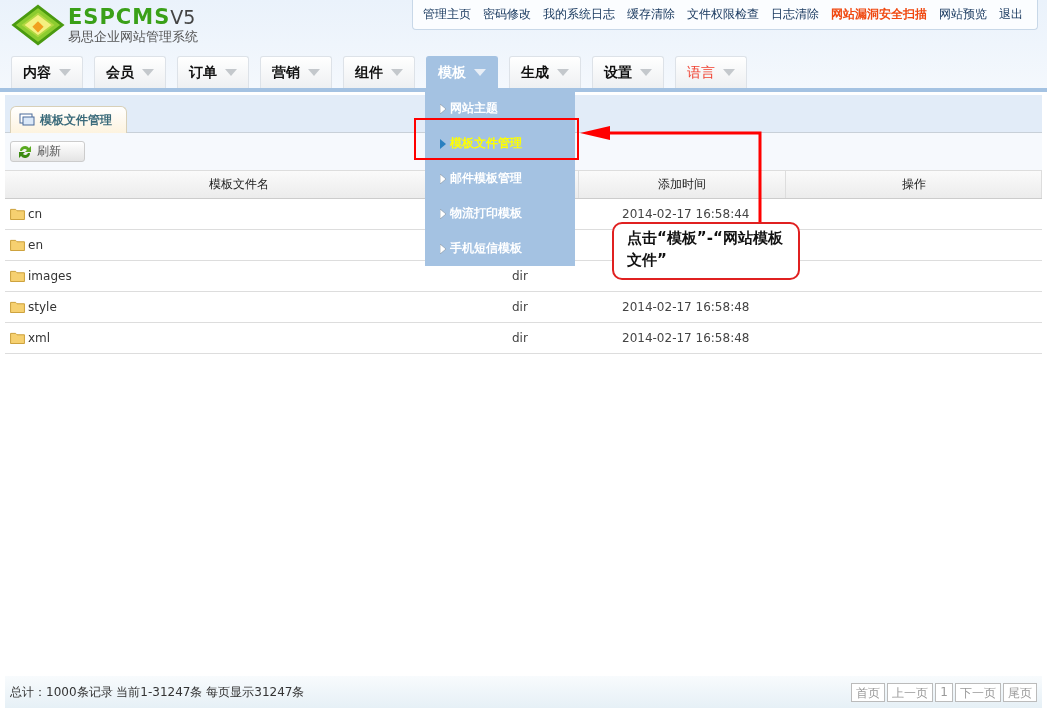 Image resolution: width=1047 pixels, height=712 pixels. What do you see at coordinates (130, 72) in the screenshot?
I see `nav-tab: 会员` at bounding box center [130, 72].